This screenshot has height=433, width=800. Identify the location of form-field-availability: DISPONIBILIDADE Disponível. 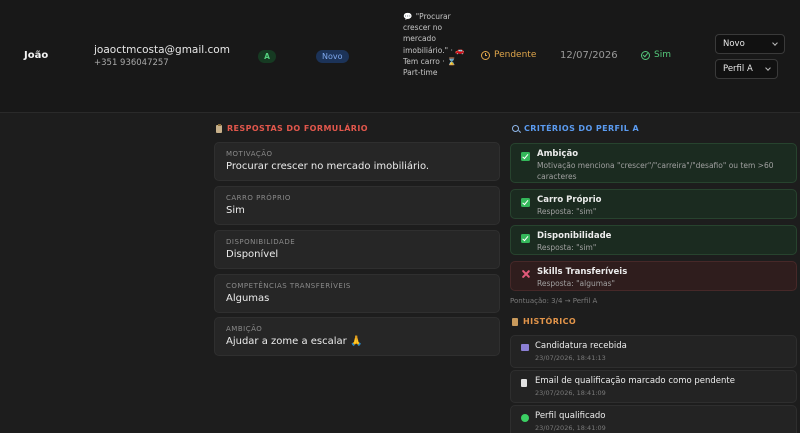
(357, 249).